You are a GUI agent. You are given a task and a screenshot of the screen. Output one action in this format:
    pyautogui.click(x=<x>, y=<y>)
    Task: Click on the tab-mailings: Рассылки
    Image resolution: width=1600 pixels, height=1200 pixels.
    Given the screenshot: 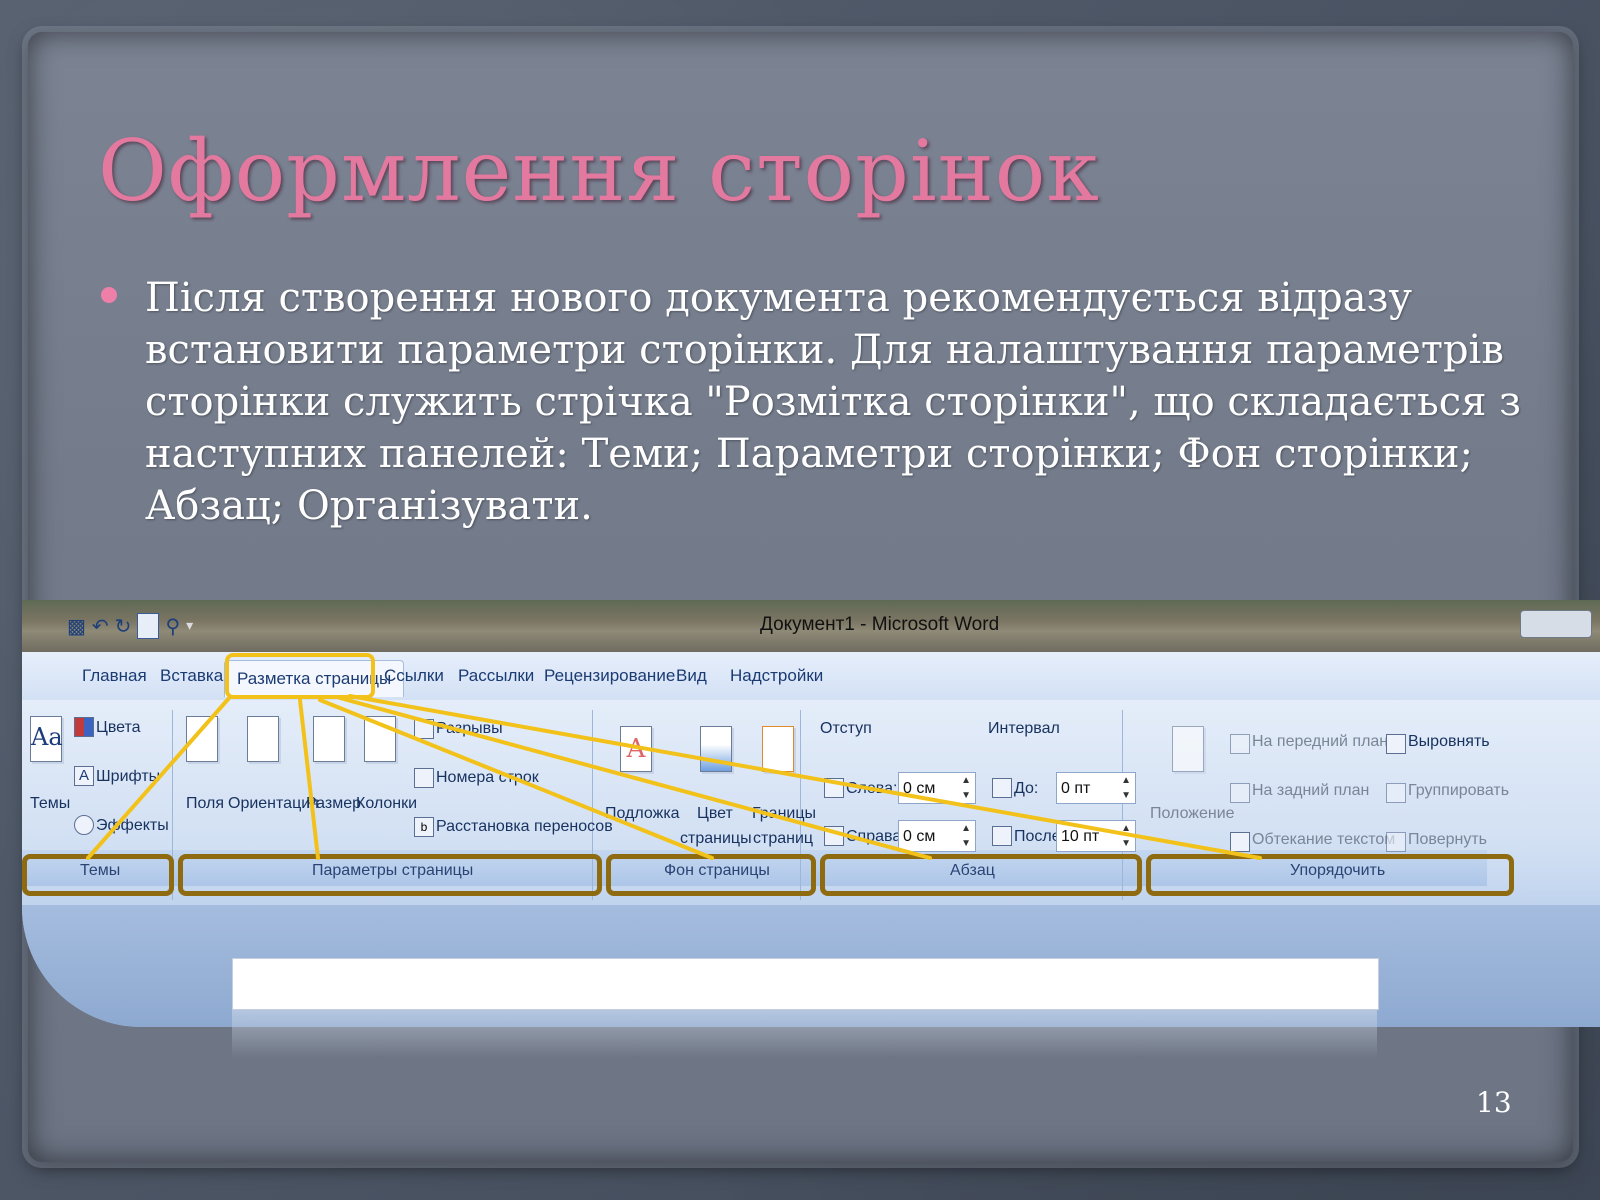 What is the action you would take?
    pyautogui.click(x=496, y=676)
    